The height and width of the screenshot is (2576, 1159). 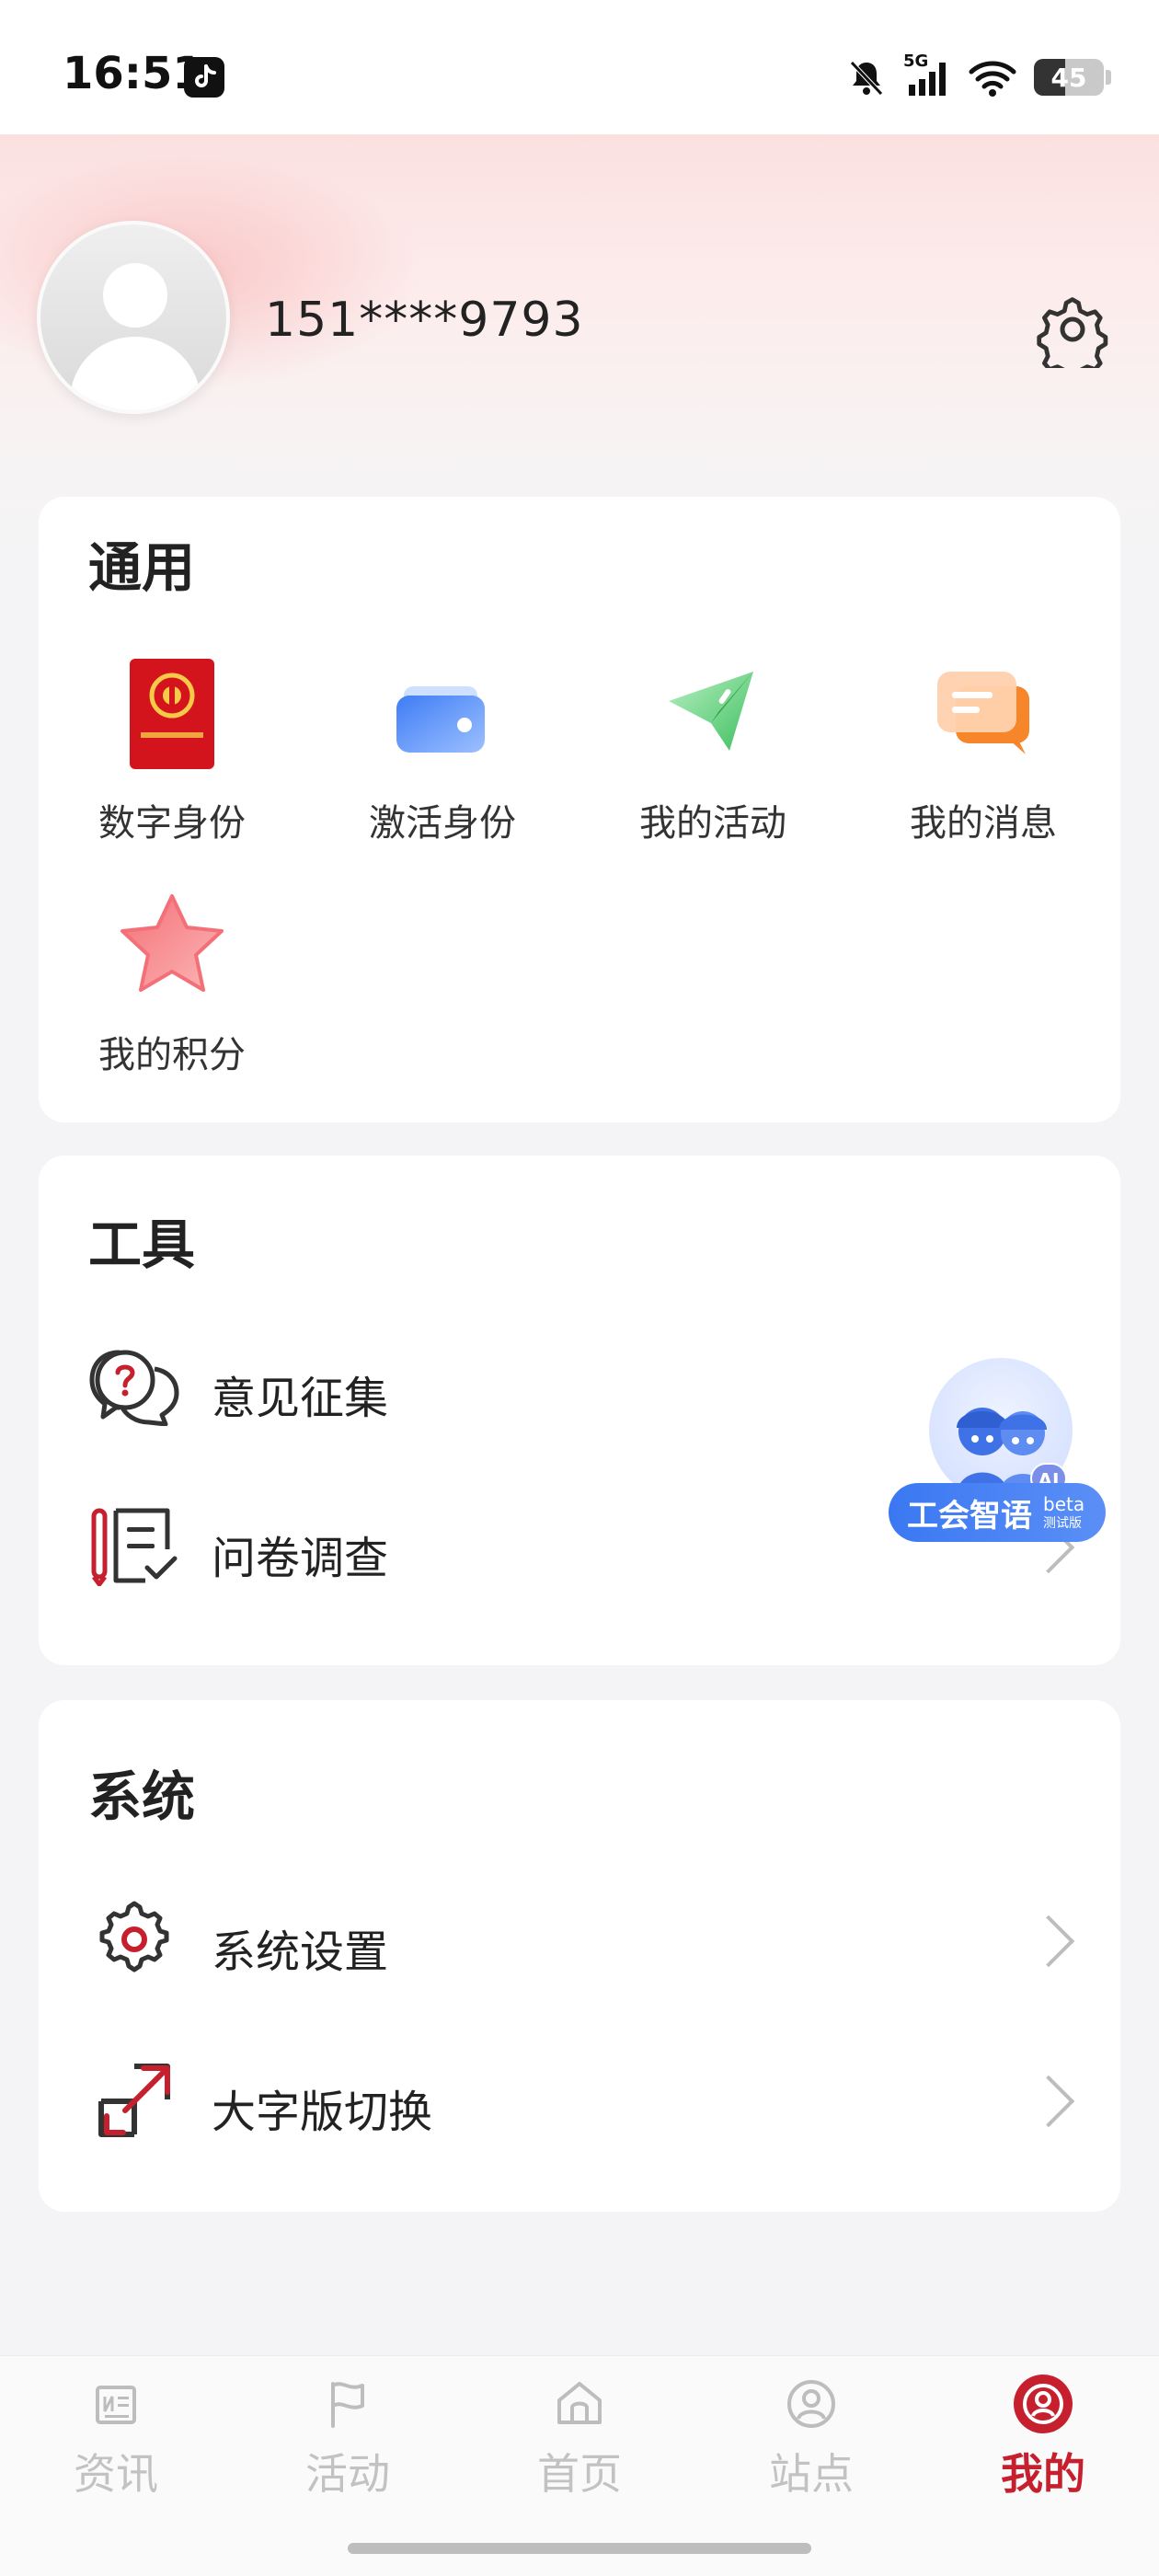 I want to click on grid-label: 我的消息, so click(x=983, y=823).